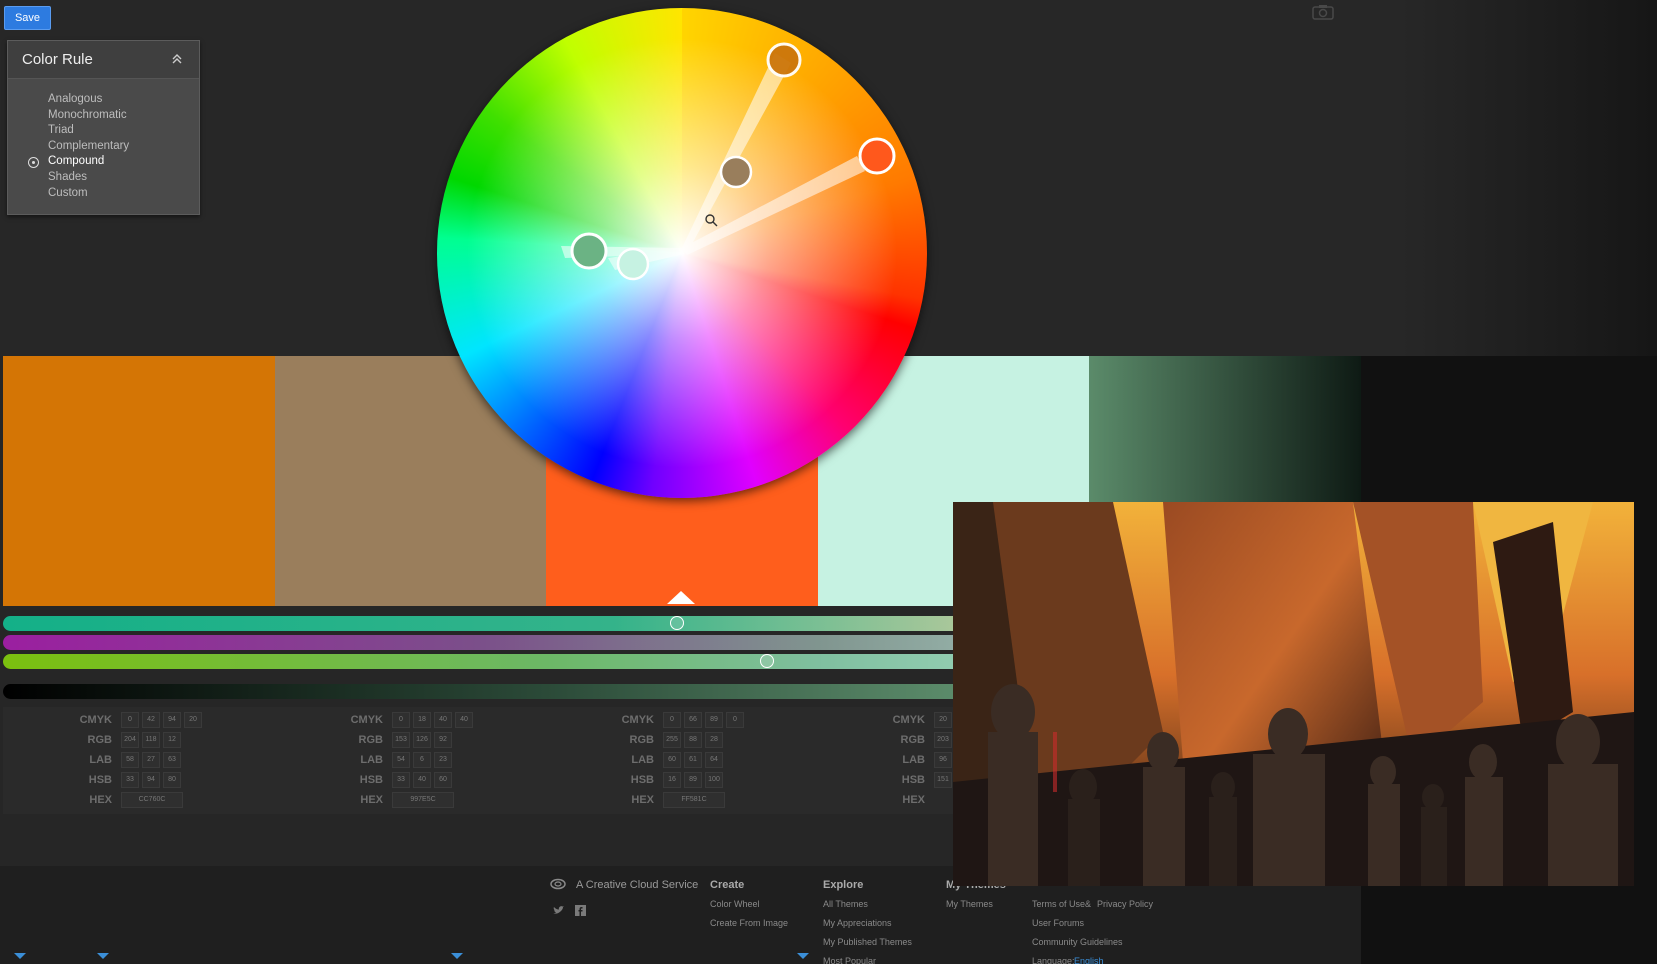 Image resolution: width=1657 pixels, height=964 pixels. What do you see at coordinates (138, 800) in the screenshot?
I see `hex-row: HEX CC760C` at bounding box center [138, 800].